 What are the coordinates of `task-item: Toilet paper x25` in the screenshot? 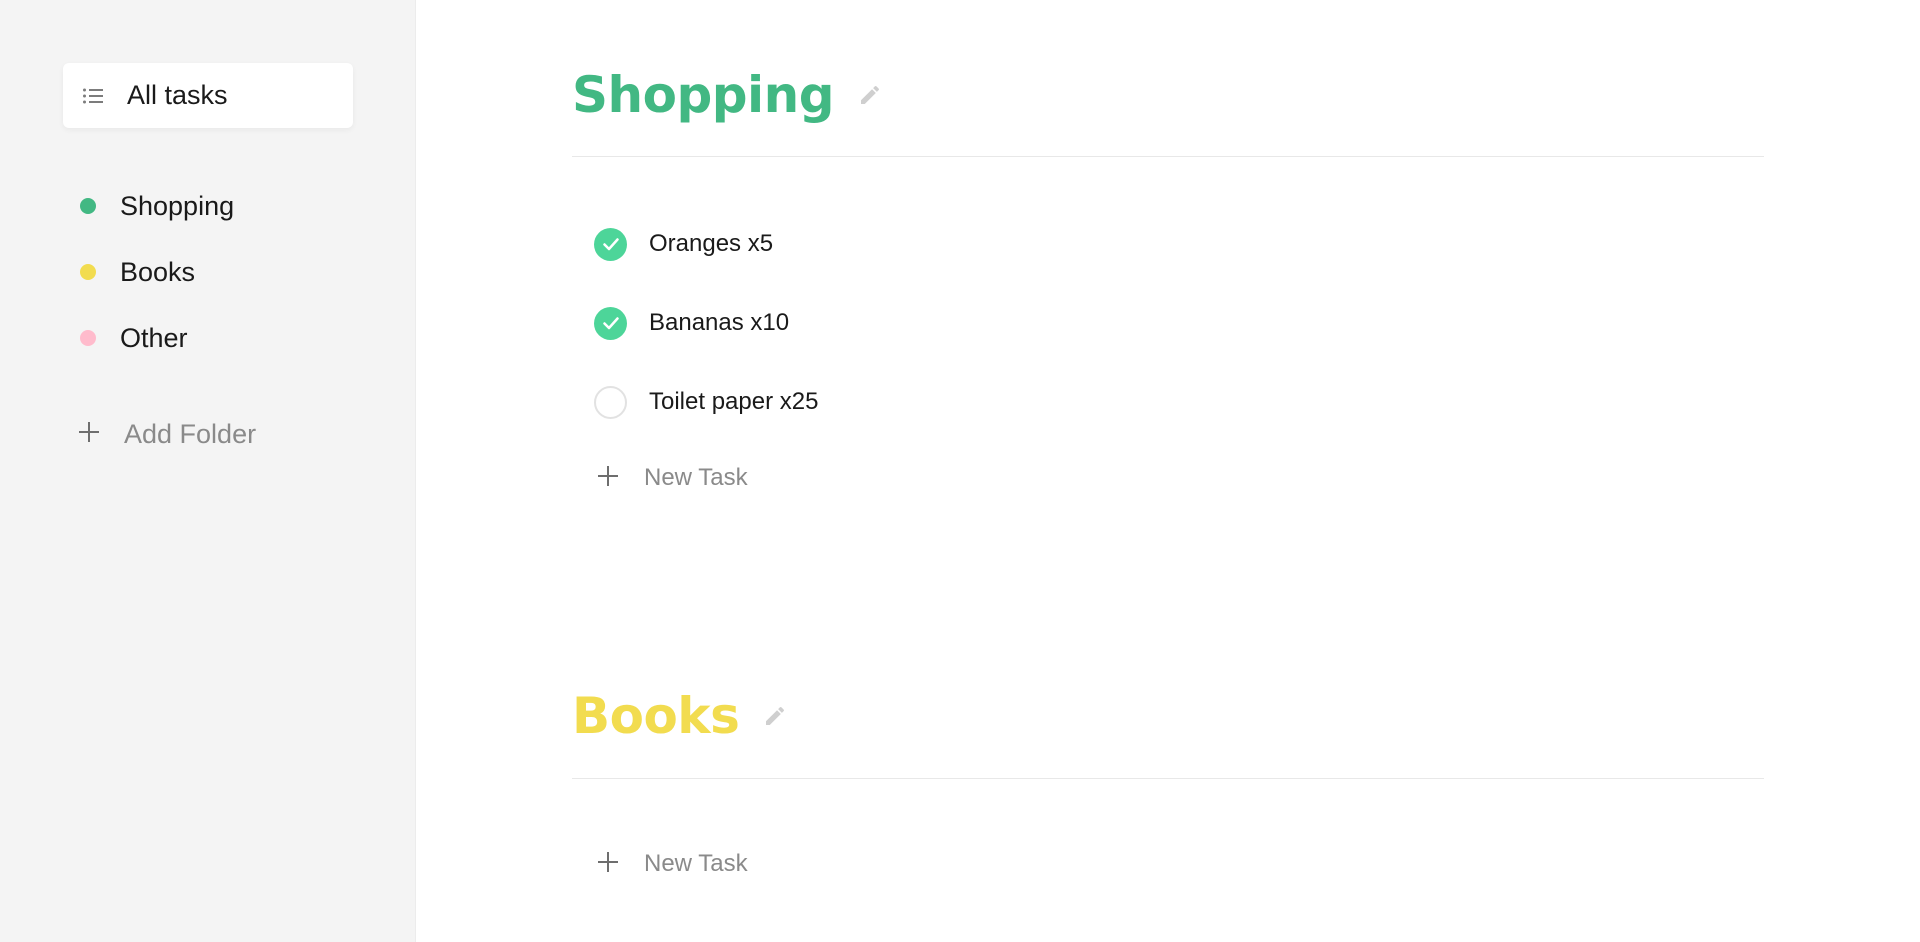 It's located at (706, 402).